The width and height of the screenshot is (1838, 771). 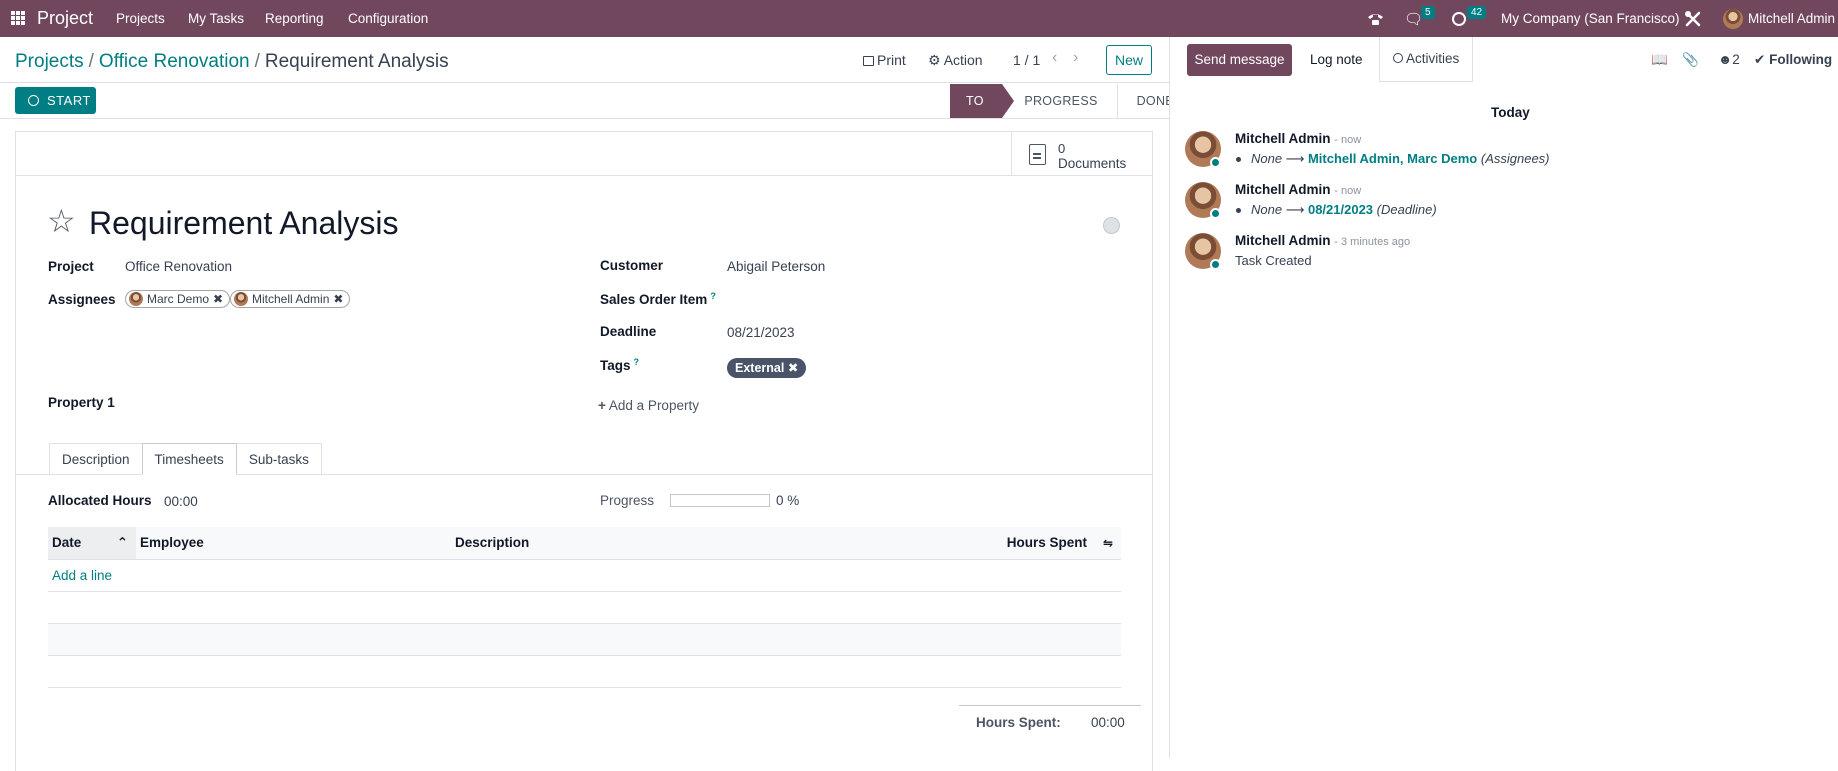 I want to click on stage-progress: PROGRESS, so click(x=1058, y=101).